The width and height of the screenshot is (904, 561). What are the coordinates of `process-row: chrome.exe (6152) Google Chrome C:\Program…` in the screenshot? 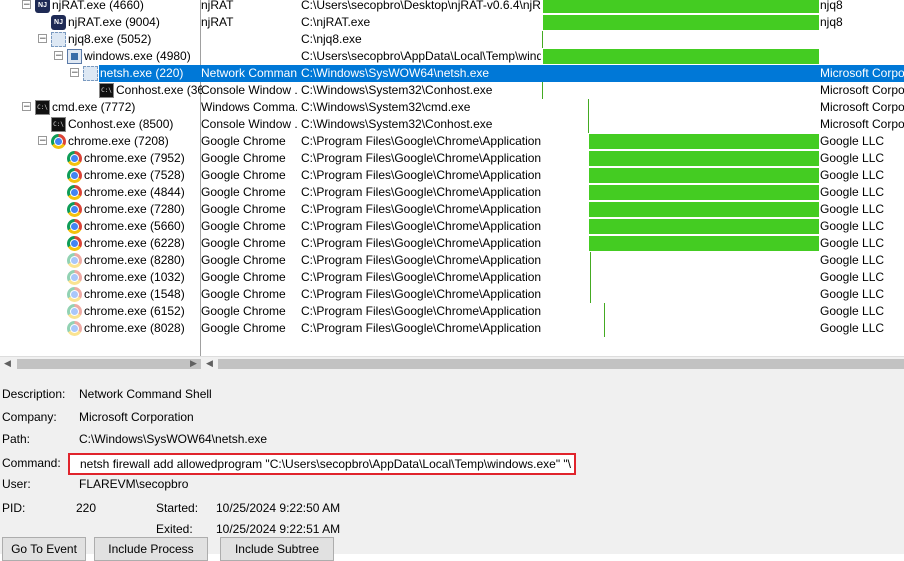 It's located at (452, 311).